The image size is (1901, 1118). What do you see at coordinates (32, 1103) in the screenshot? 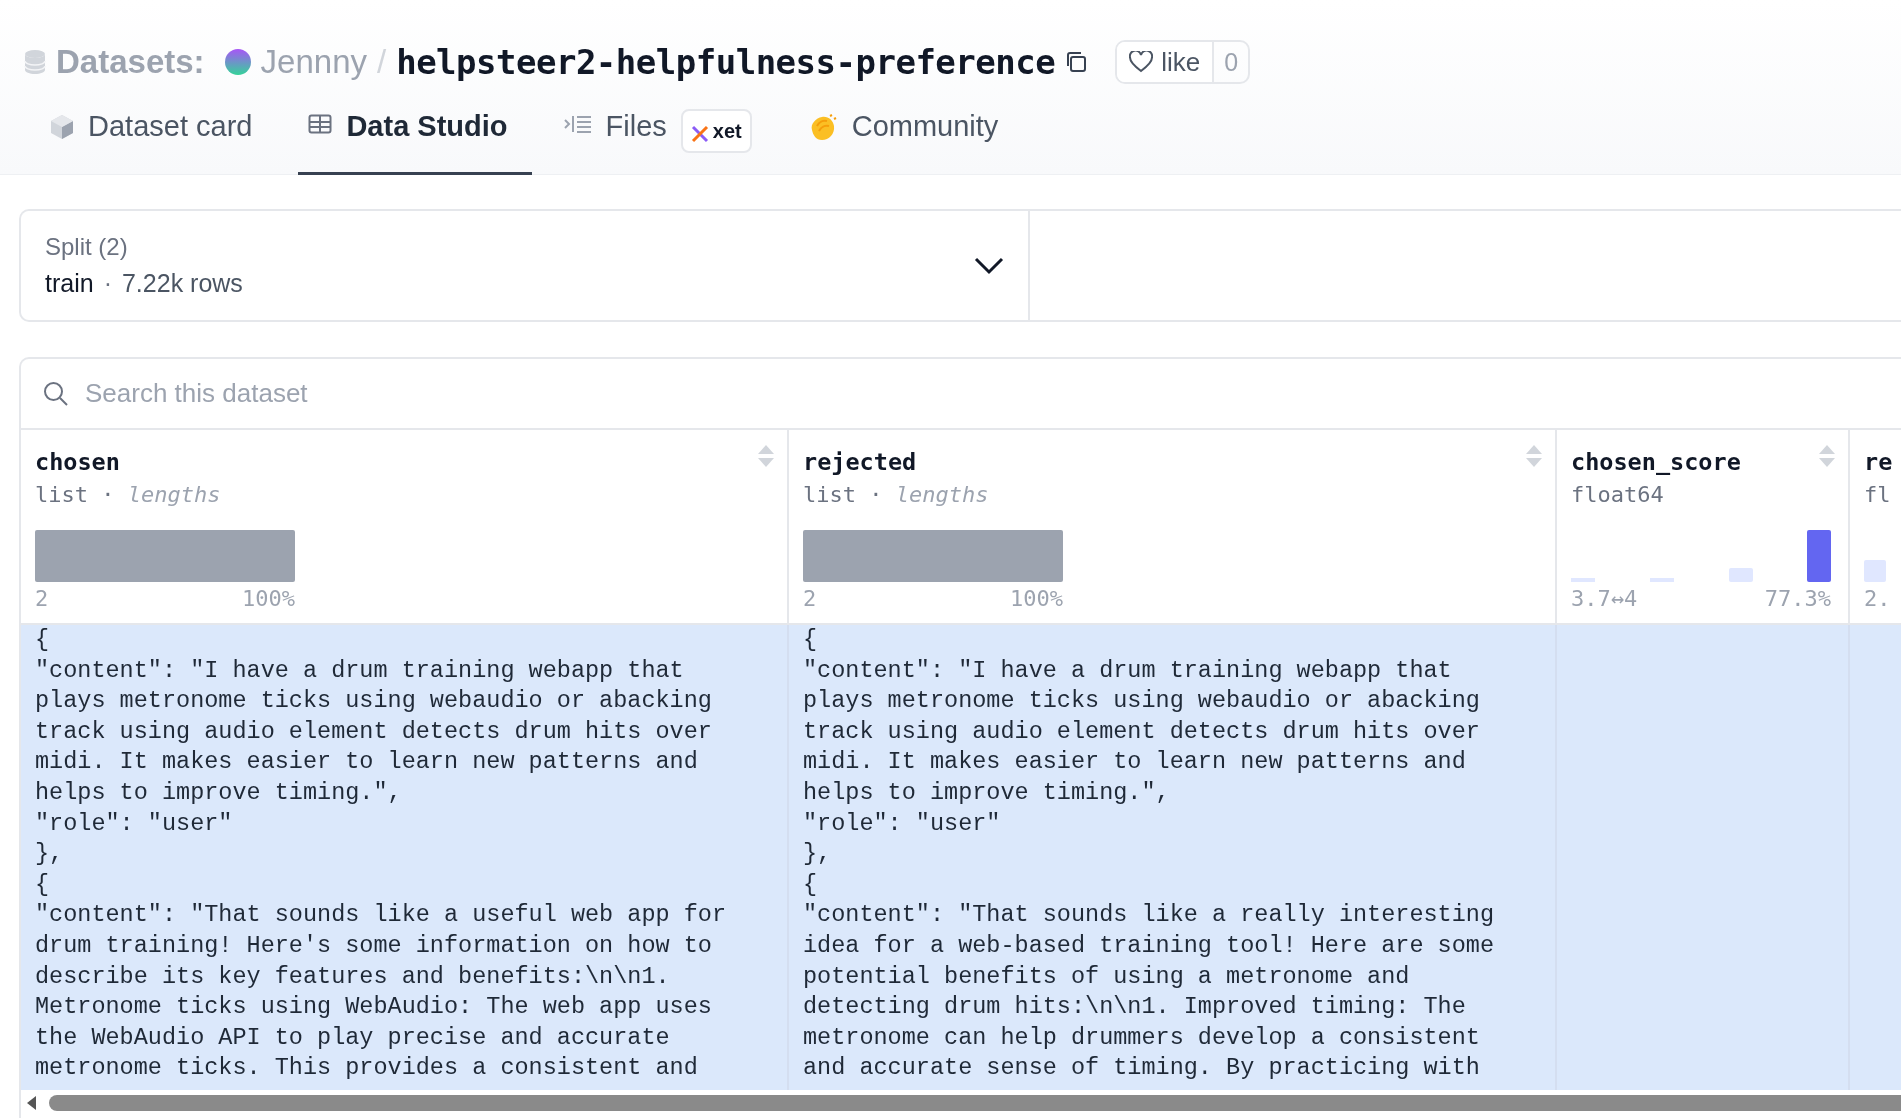
I see `scroll-left-icon` at bounding box center [32, 1103].